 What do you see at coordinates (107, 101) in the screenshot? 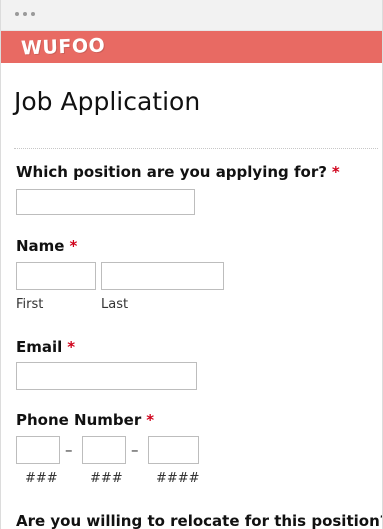
I see `page-title: Job Application` at bounding box center [107, 101].